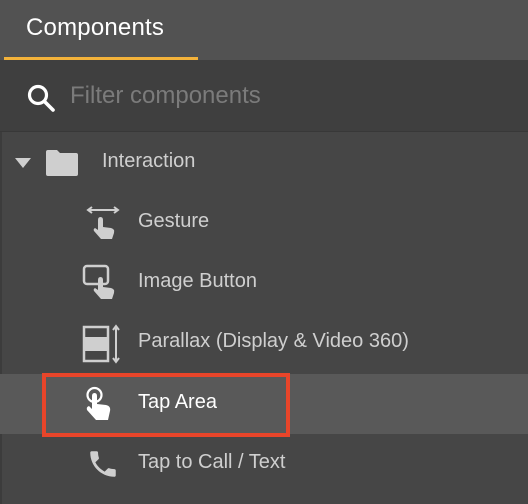 The width and height of the screenshot is (528, 504). Describe the element at coordinates (149, 161) in the screenshot. I see `folder-label: Interaction` at that location.